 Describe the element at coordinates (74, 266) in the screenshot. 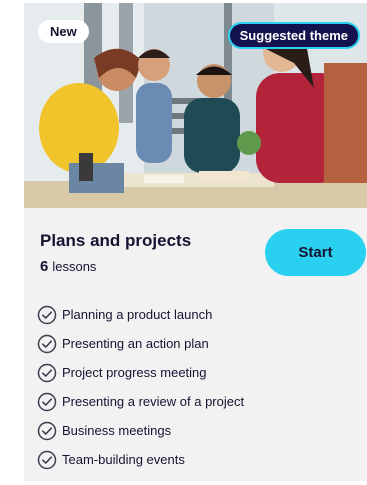

I see `lesson-count-unit: lessons` at that location.